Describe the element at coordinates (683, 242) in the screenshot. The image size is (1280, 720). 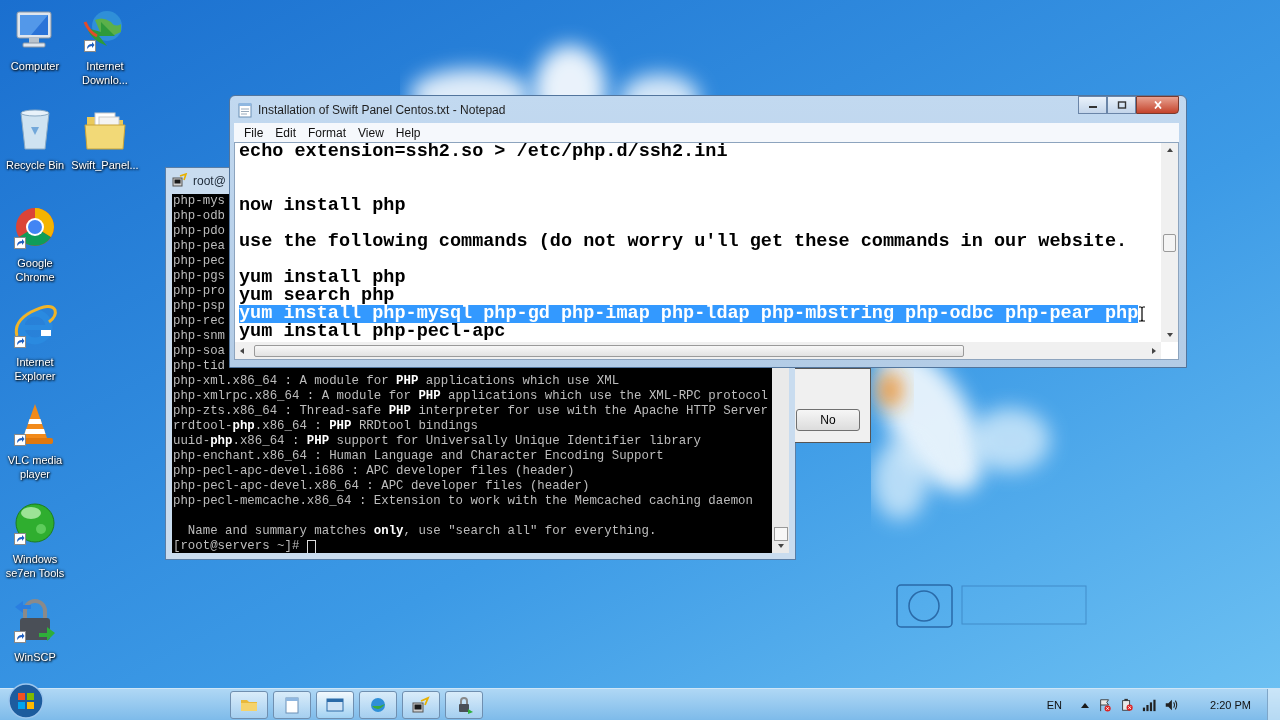
I see `text-line: use the following commands (do not worry u'll get these commands in our website.` at that location.